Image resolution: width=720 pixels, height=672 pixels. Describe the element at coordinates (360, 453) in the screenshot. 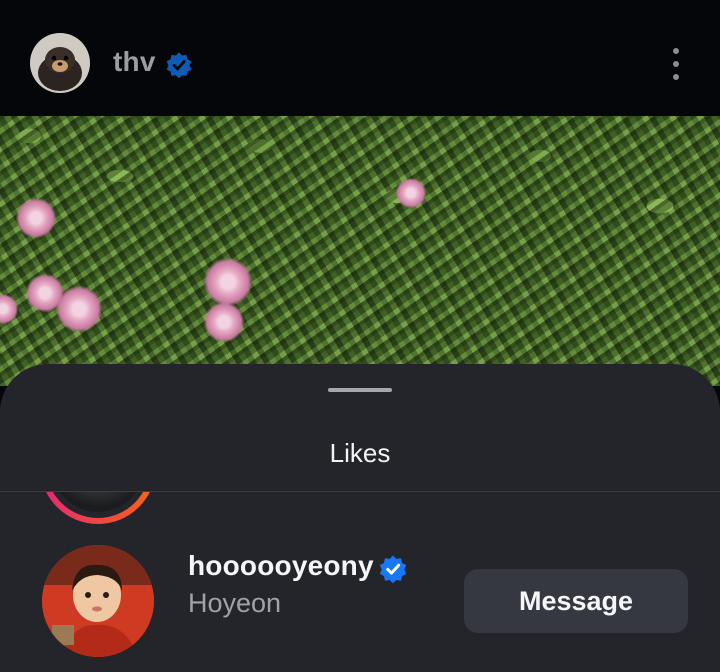

I see `sheet-title: Likes` at that location.